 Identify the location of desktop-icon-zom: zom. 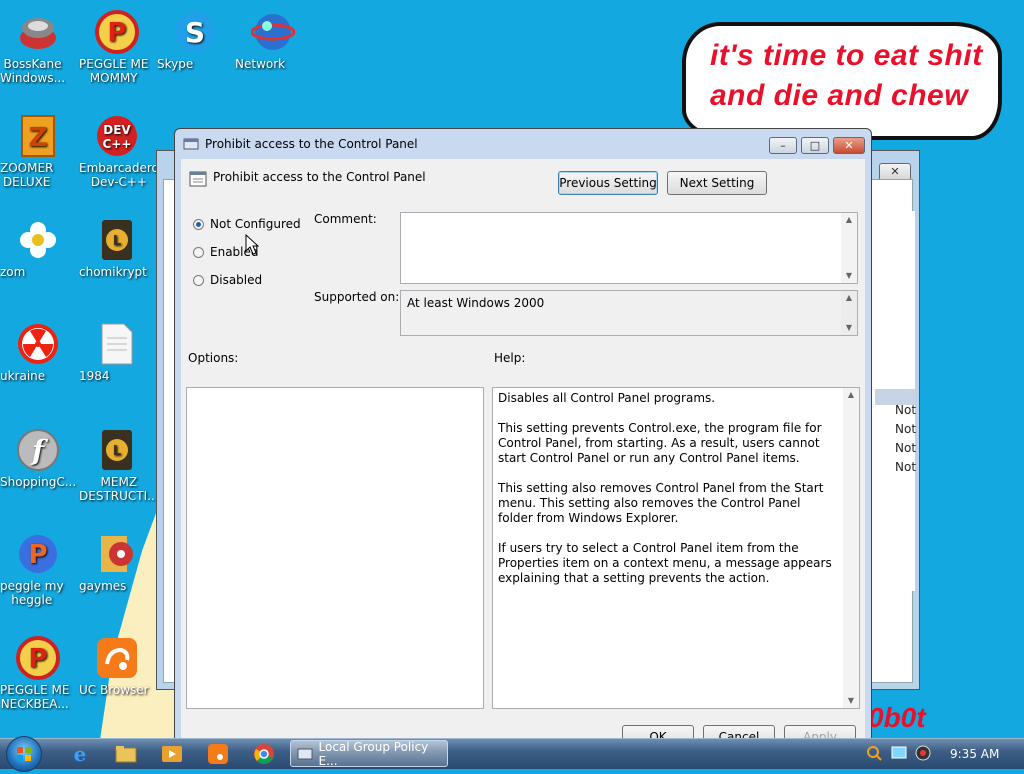
(38, 248).